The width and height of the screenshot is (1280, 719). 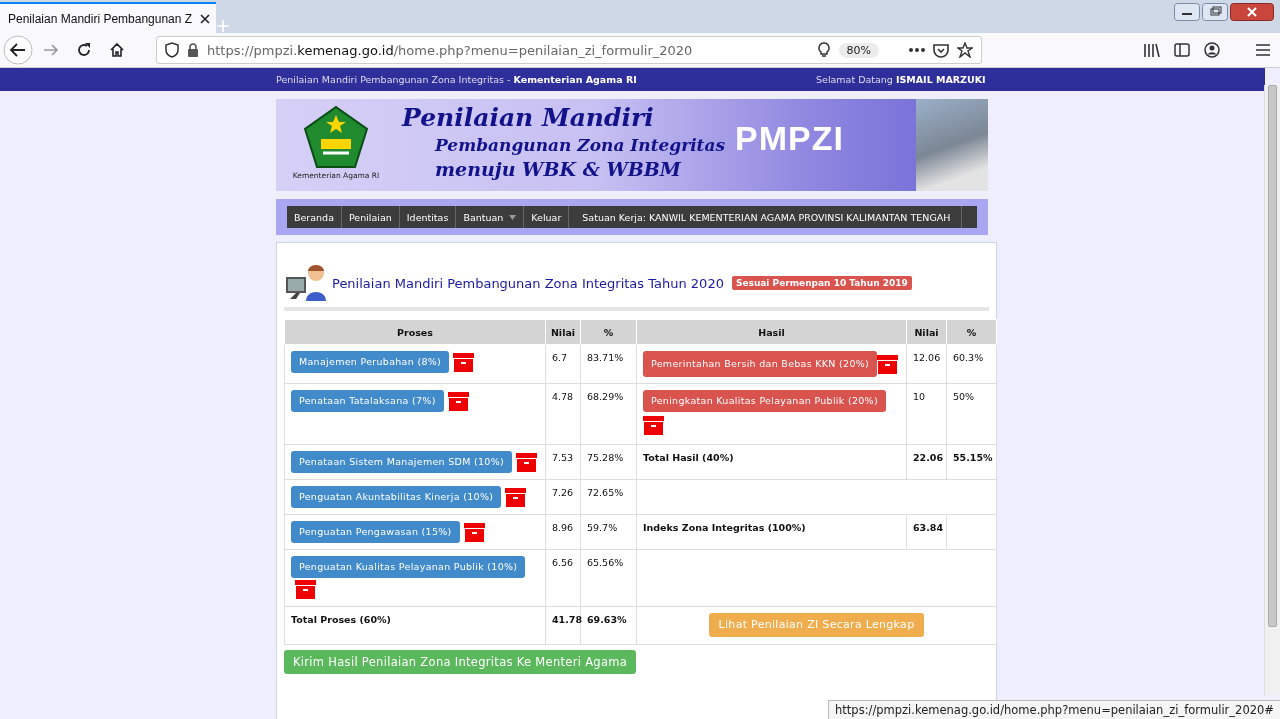 I want to click on nav-link: Beranda, so click(x=314, y=217).